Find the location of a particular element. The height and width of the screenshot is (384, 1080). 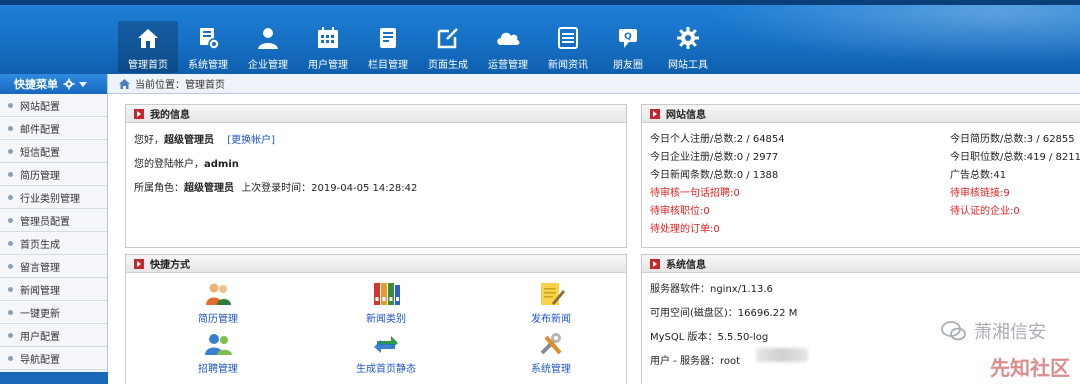

sidebar-item-home-gen: 首页生成 is located at coordinates (53, 243).